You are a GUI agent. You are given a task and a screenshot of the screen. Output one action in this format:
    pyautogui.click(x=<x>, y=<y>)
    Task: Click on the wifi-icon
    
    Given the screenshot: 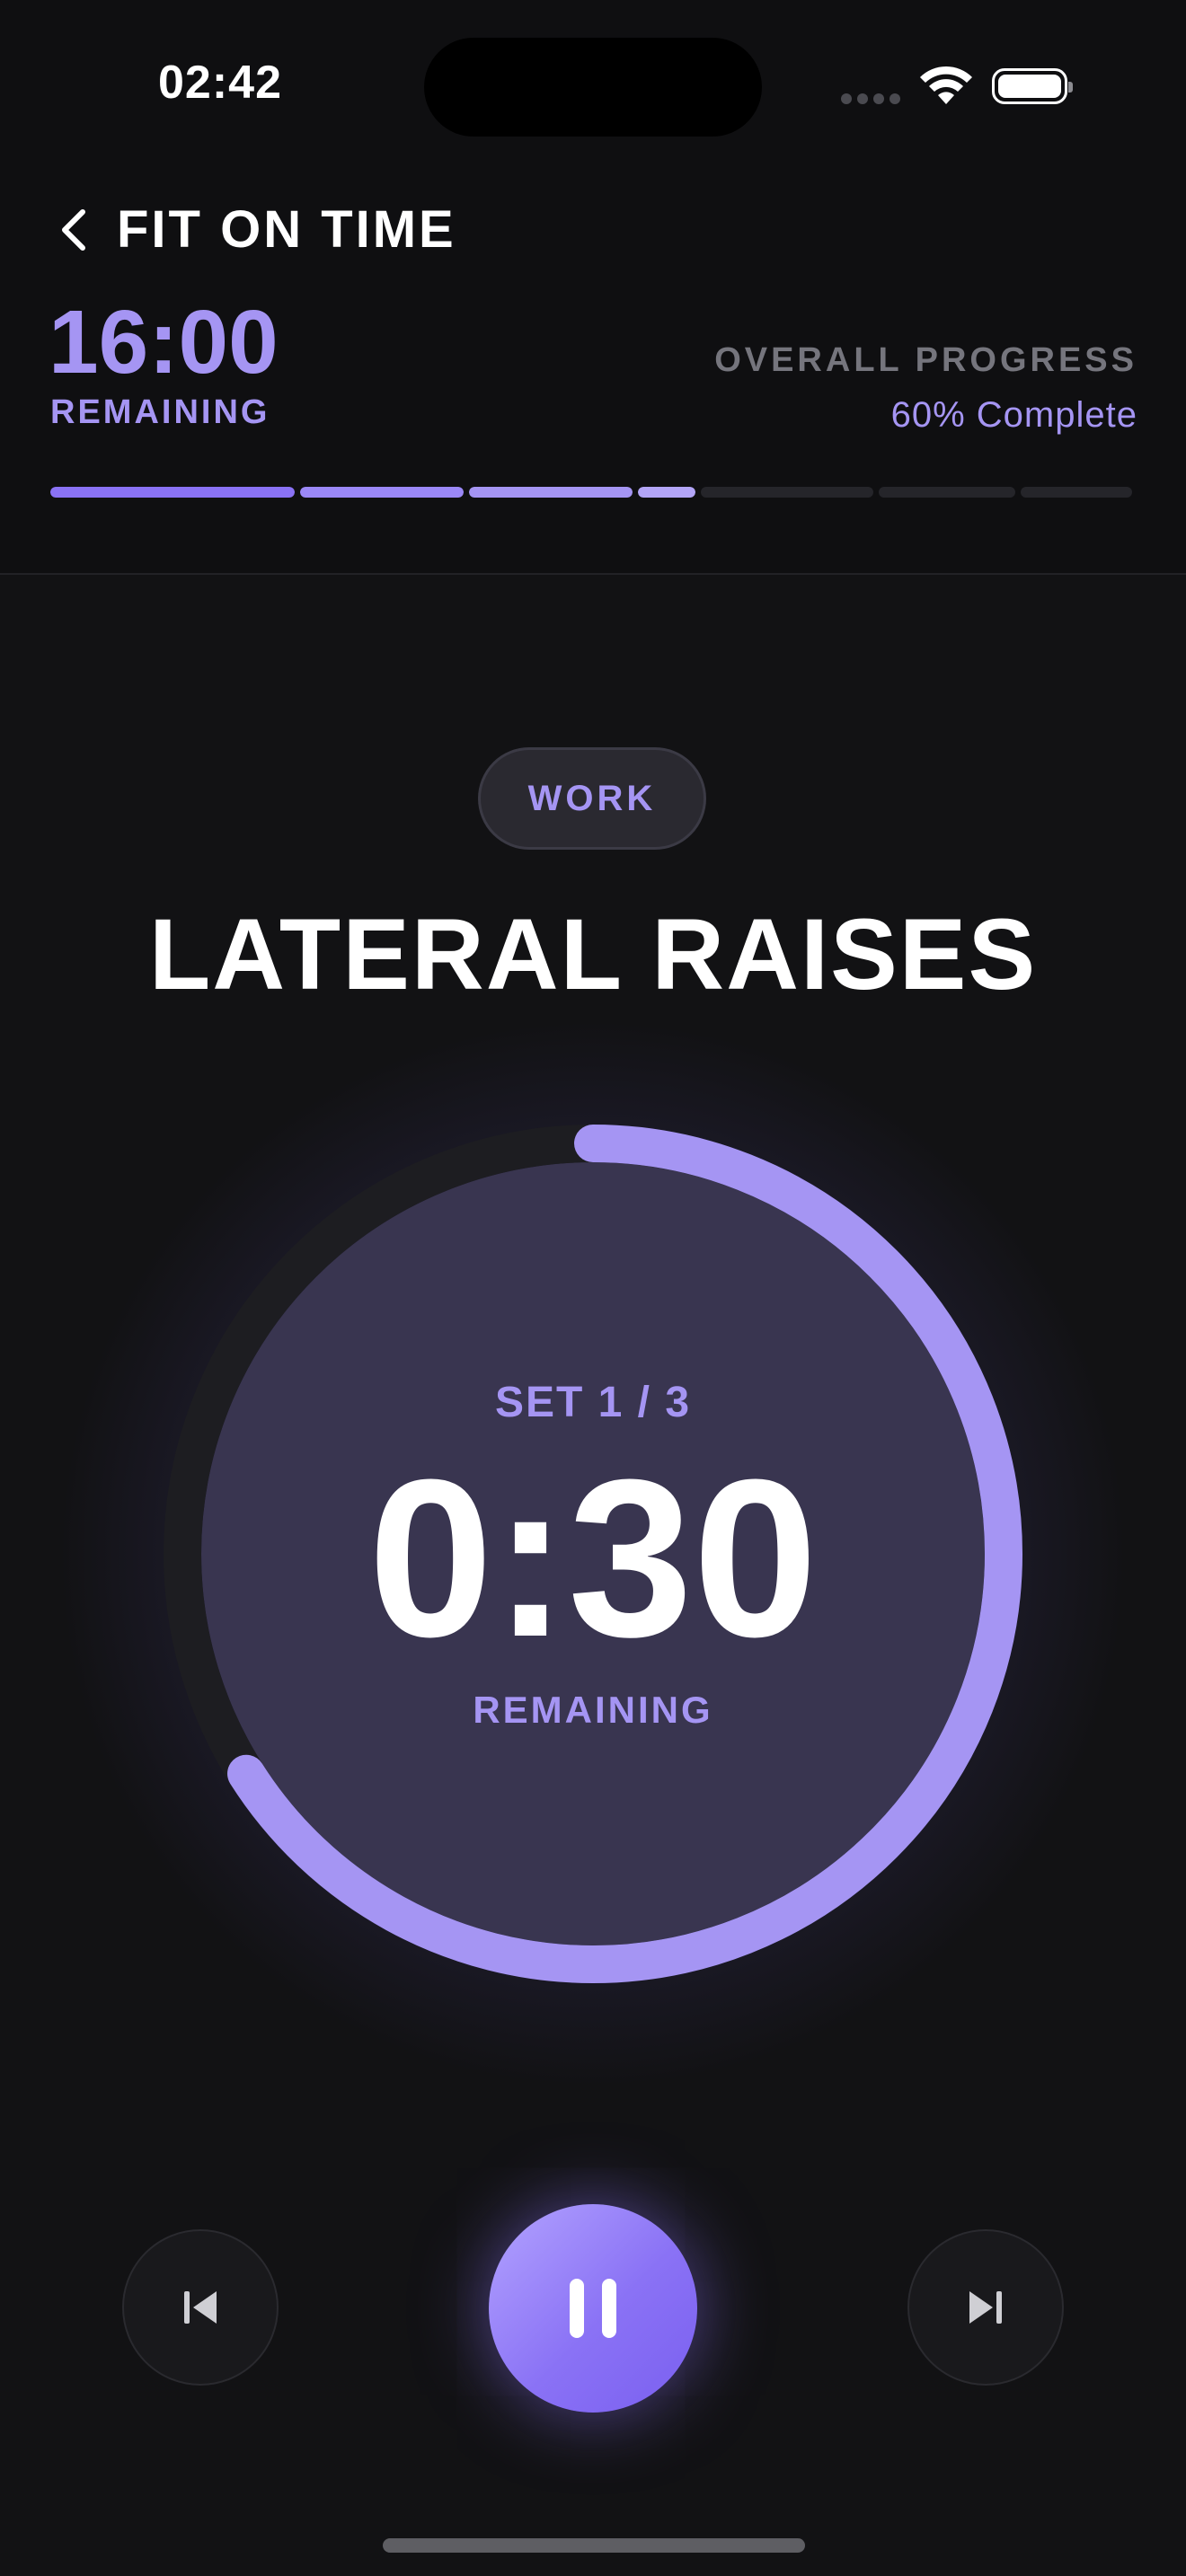 What is the action you would take?
    pyautogui.click(x=946, y=85)
    